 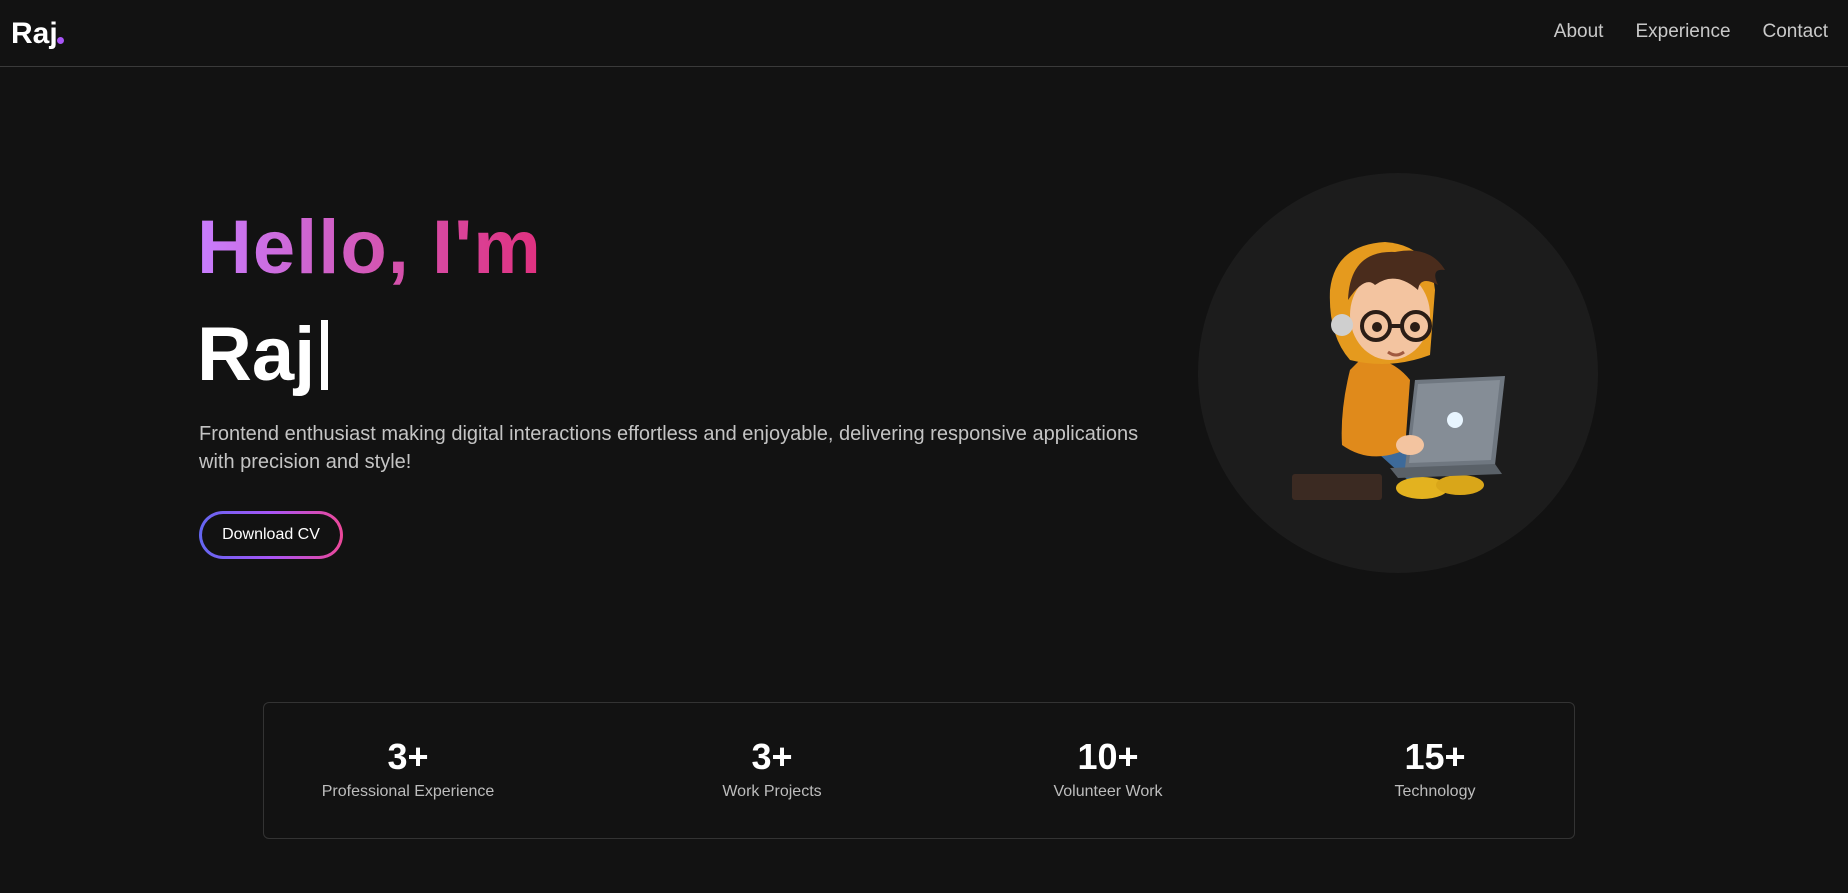 I want to click on hero-name-row: Raj, so click(x=263, y=354).